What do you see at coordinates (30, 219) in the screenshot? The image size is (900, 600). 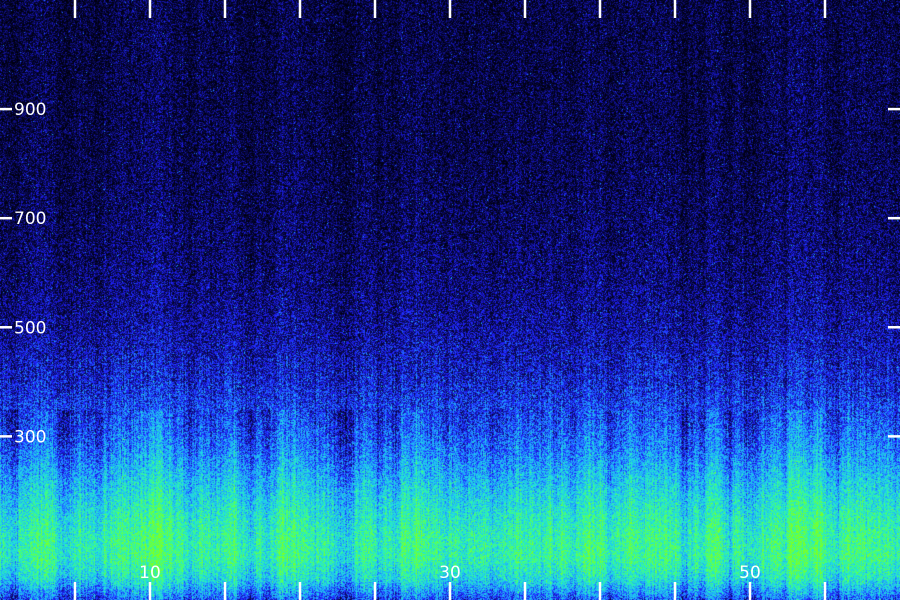 I see `y-tick-label: 700` at bounding box center [30, 219].